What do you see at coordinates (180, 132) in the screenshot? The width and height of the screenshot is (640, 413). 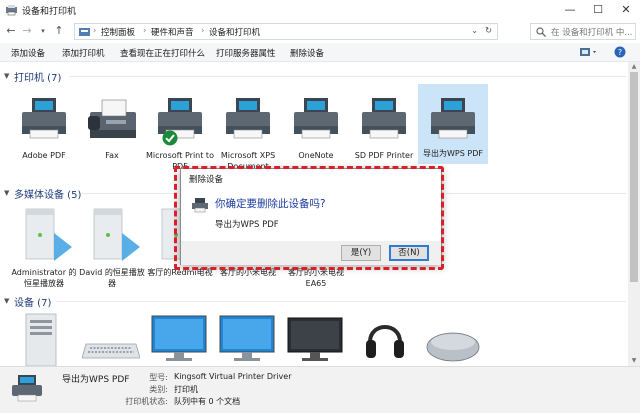 I see `printer-item: Microsoft Print to PDF` at bounding box center [180, 132].